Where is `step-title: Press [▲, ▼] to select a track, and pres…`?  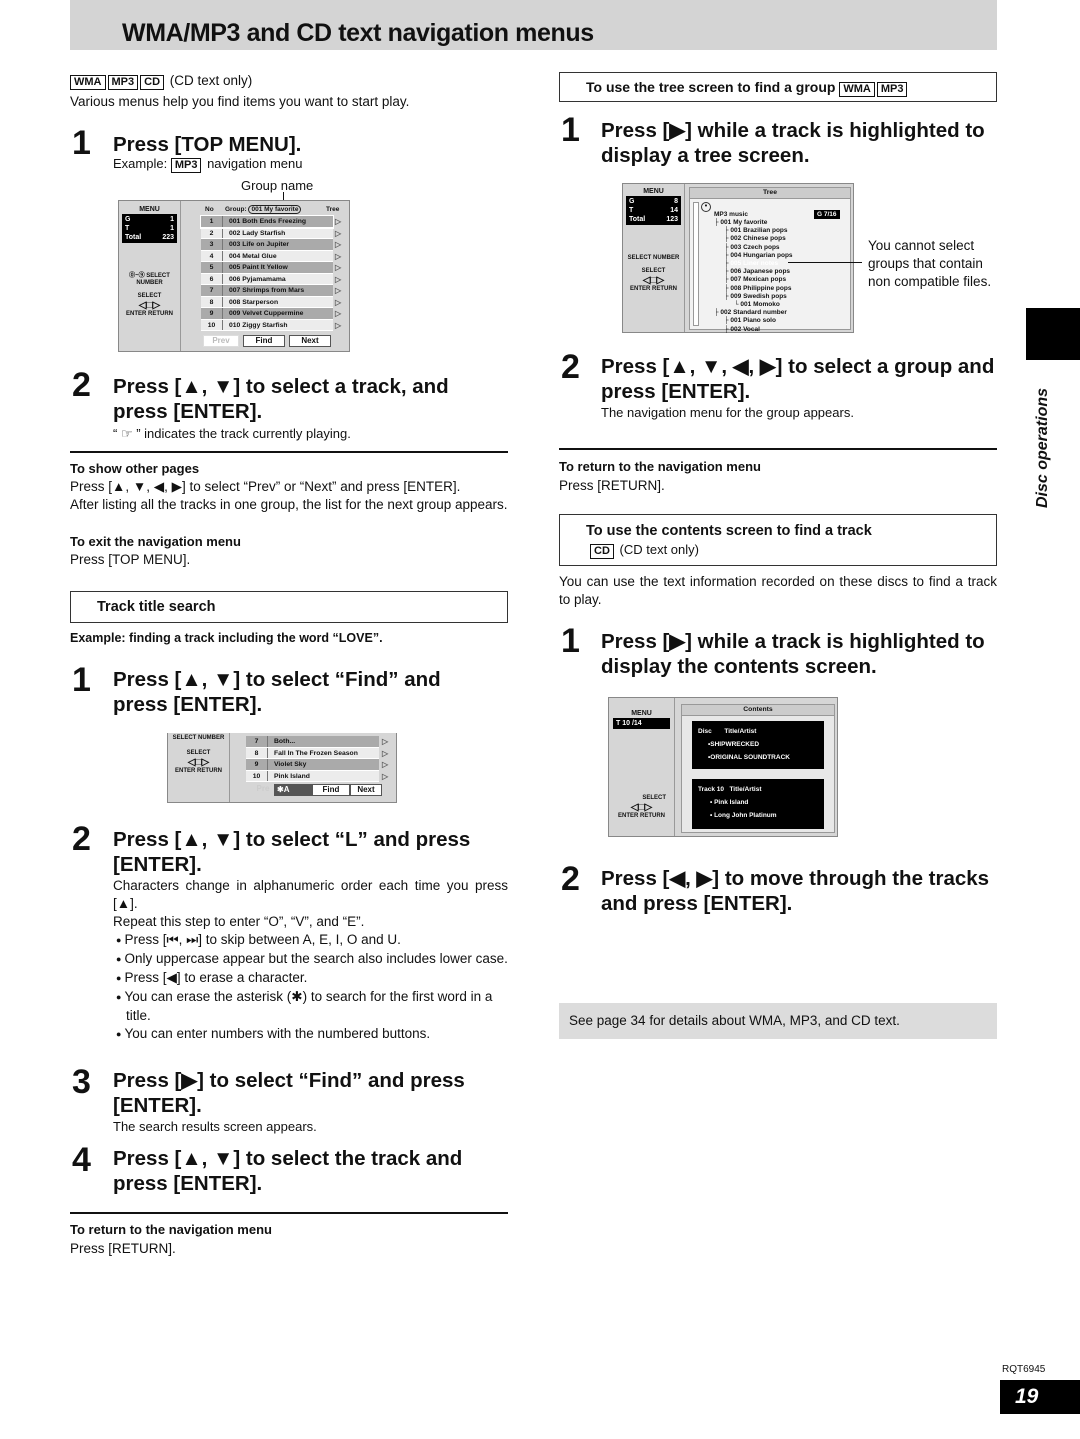
step-title: Press [▲, ▼] to select a track, and pres… is located at coordinates (281, 399).